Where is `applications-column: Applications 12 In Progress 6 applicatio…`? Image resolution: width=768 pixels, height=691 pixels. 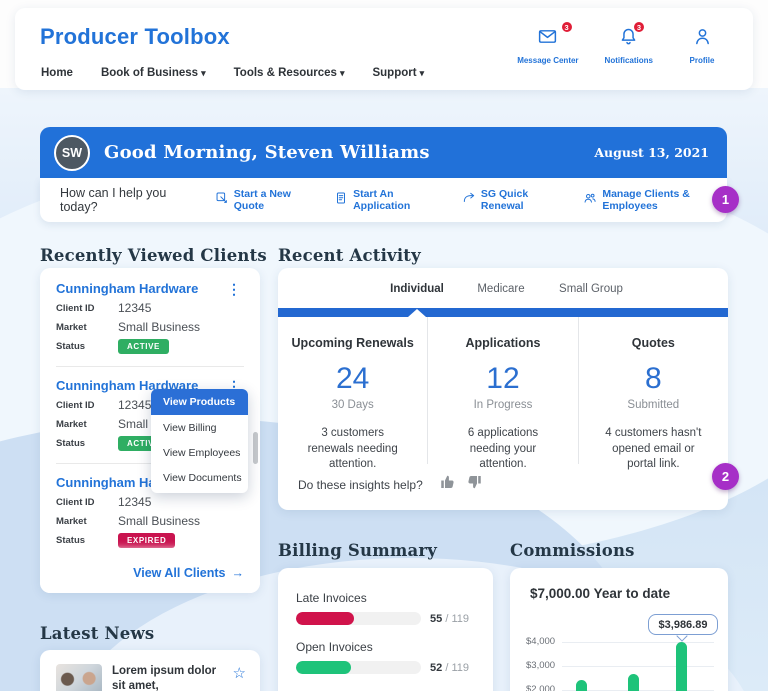
applications-column: Applications 12 In Progress 6 applicatio… is located at coordinates (503, 393).